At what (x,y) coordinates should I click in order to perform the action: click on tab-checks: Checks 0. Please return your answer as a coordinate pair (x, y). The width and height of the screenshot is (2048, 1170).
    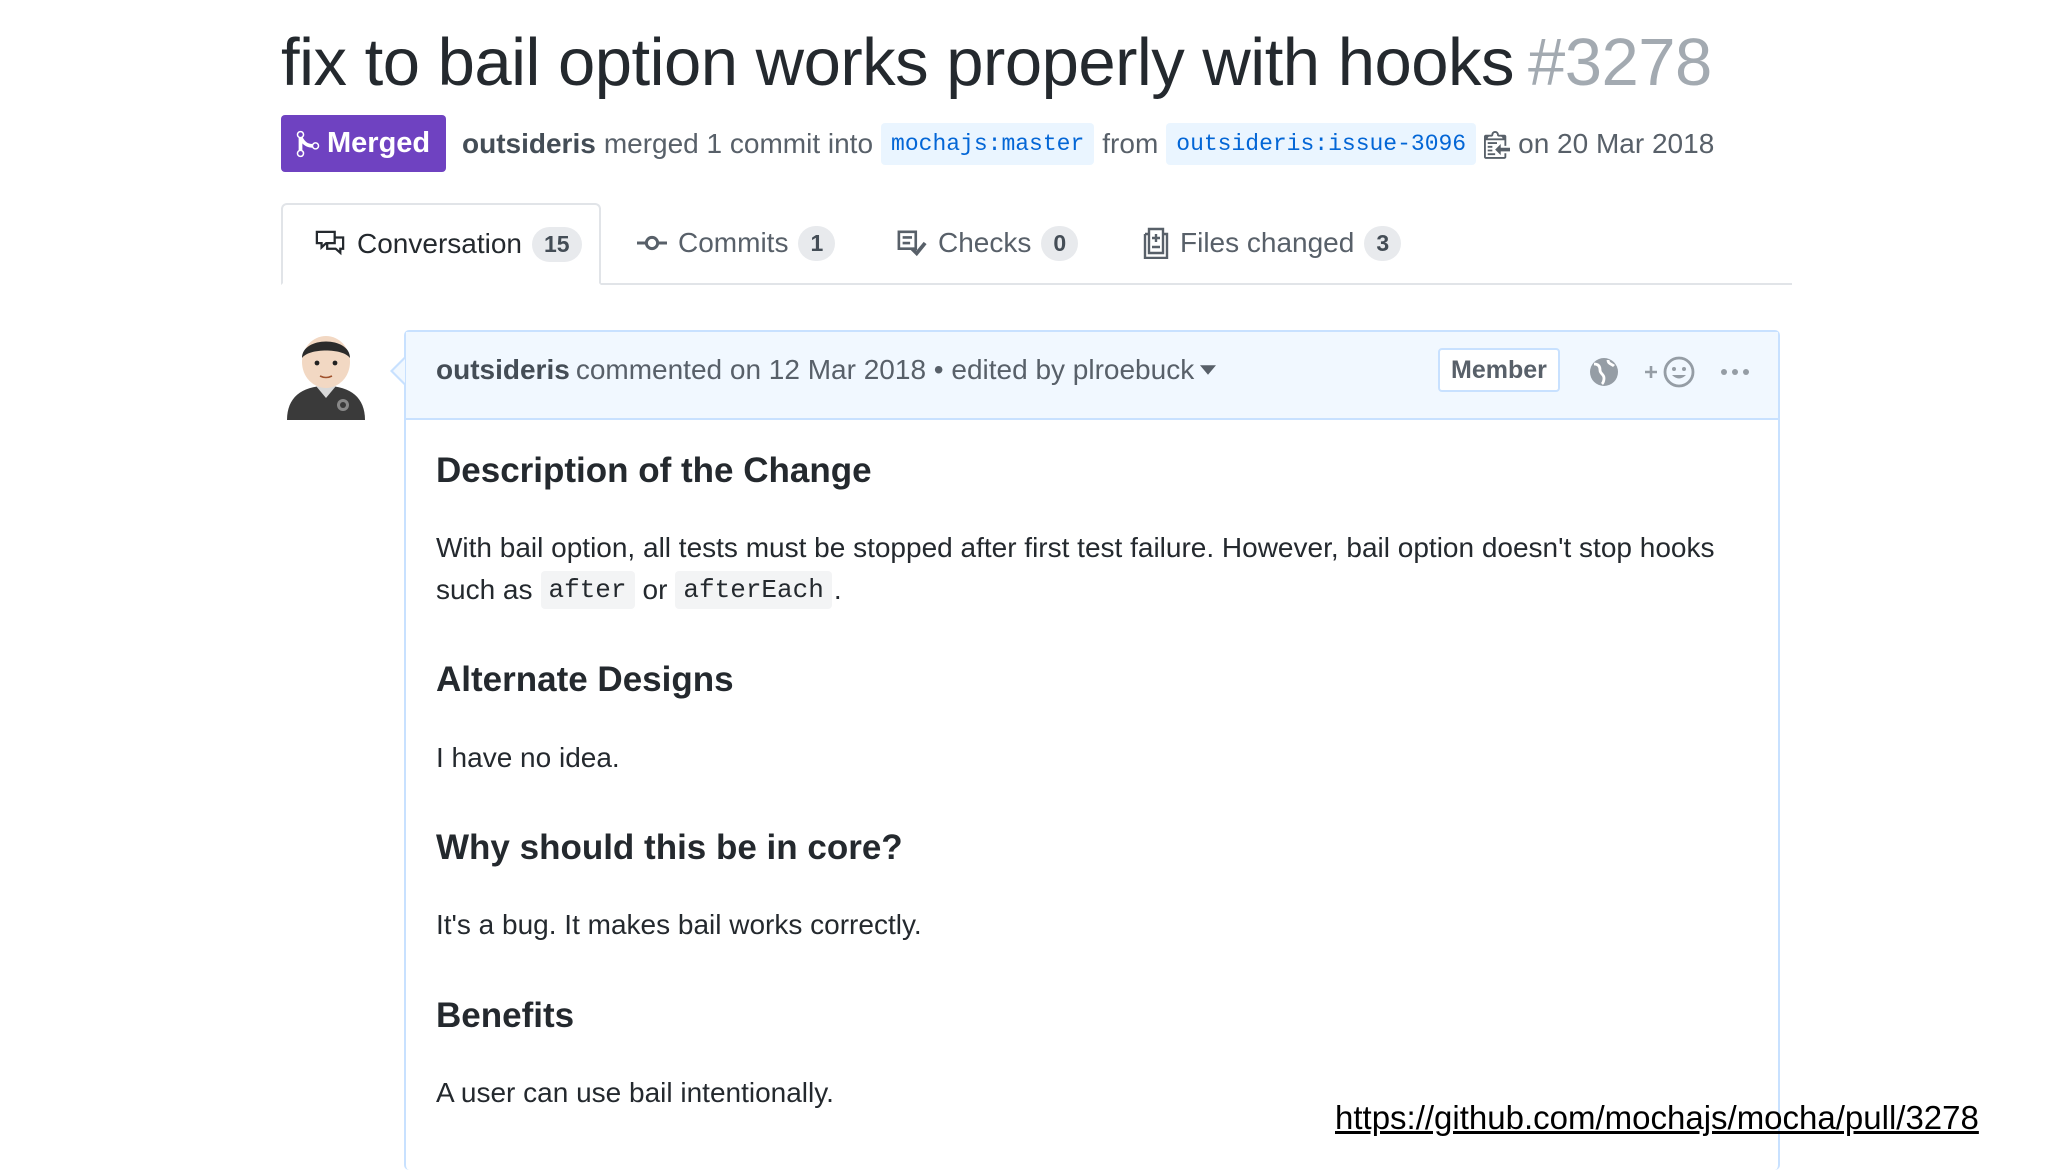
    Looking at the image, I should click on (987, 243).